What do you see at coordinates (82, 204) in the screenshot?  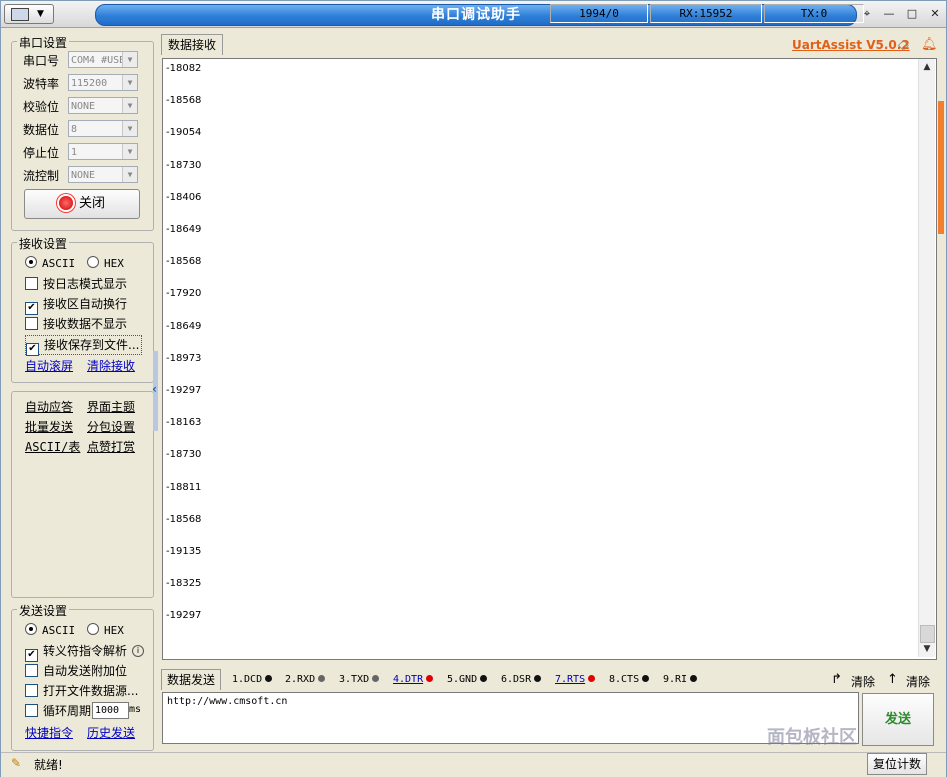 I see `close-port-button: 关闭` at bounding box center [82, 204].